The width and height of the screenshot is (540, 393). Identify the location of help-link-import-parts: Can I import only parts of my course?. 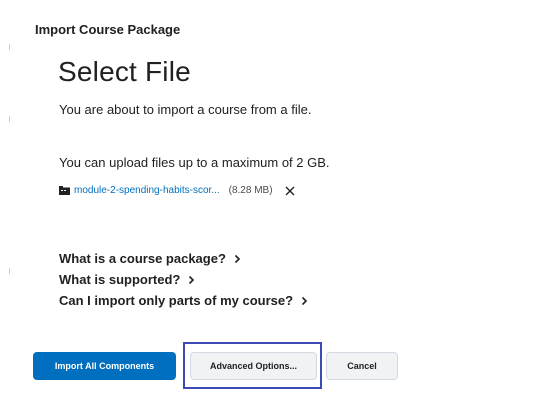
(183, 300).